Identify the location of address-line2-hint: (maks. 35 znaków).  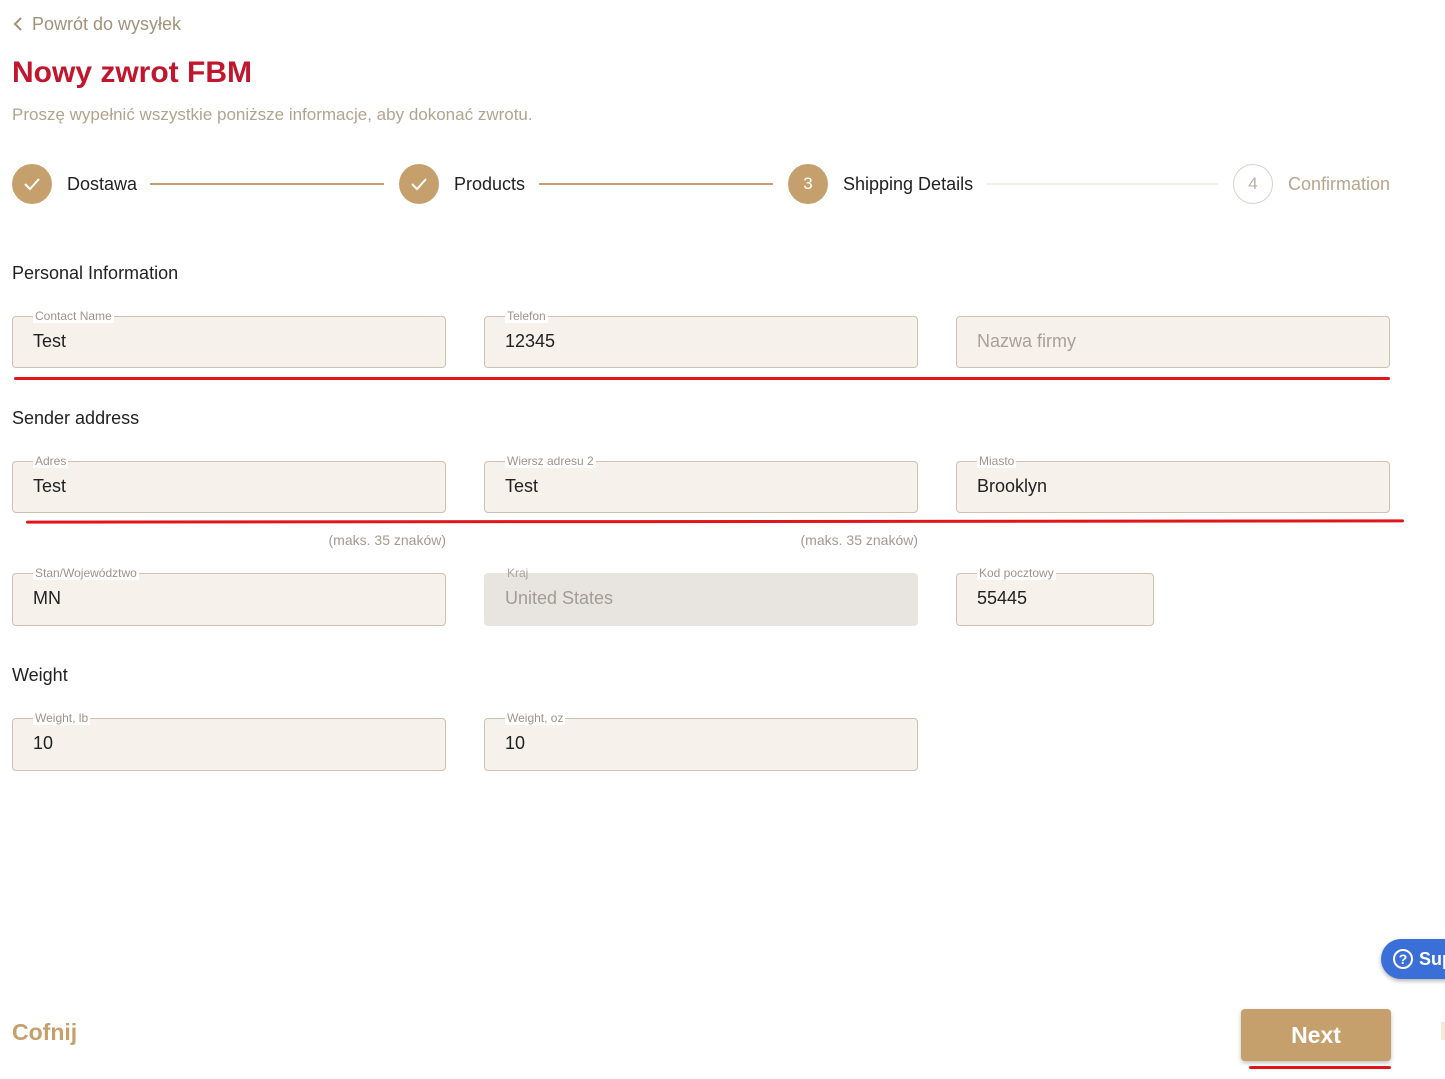
(859, 540).